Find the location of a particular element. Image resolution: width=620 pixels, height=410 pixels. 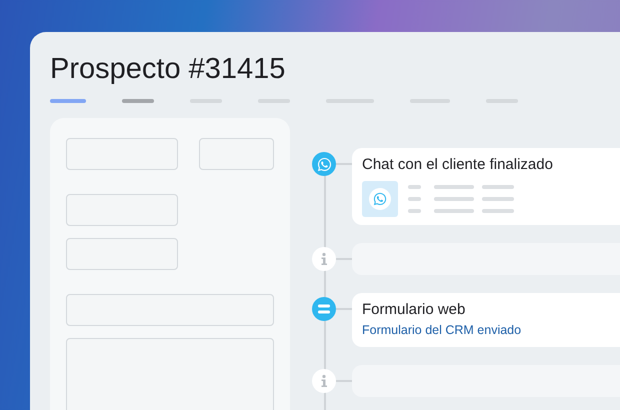

event-link: Formulario del CRM enviado is located at coordinates (442, 330).